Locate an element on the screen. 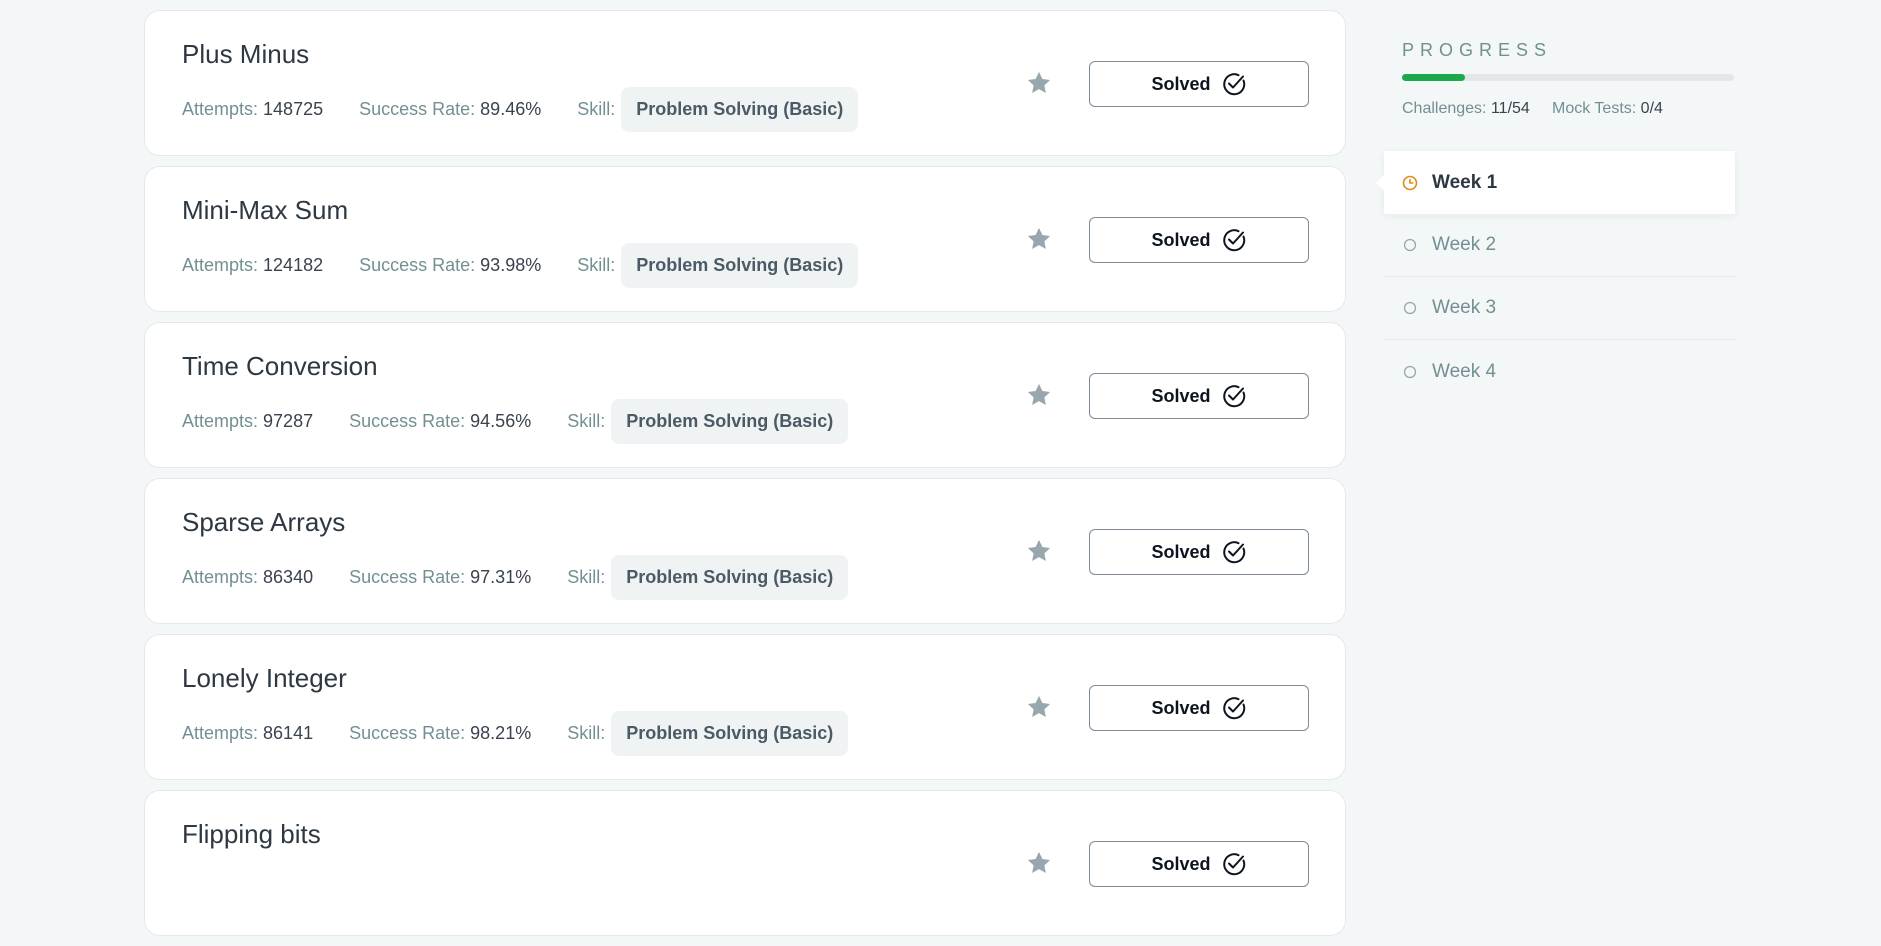 This screenshot has height=946, width=1881. week-label: Week 2 is located at coordinates (1464, 244).